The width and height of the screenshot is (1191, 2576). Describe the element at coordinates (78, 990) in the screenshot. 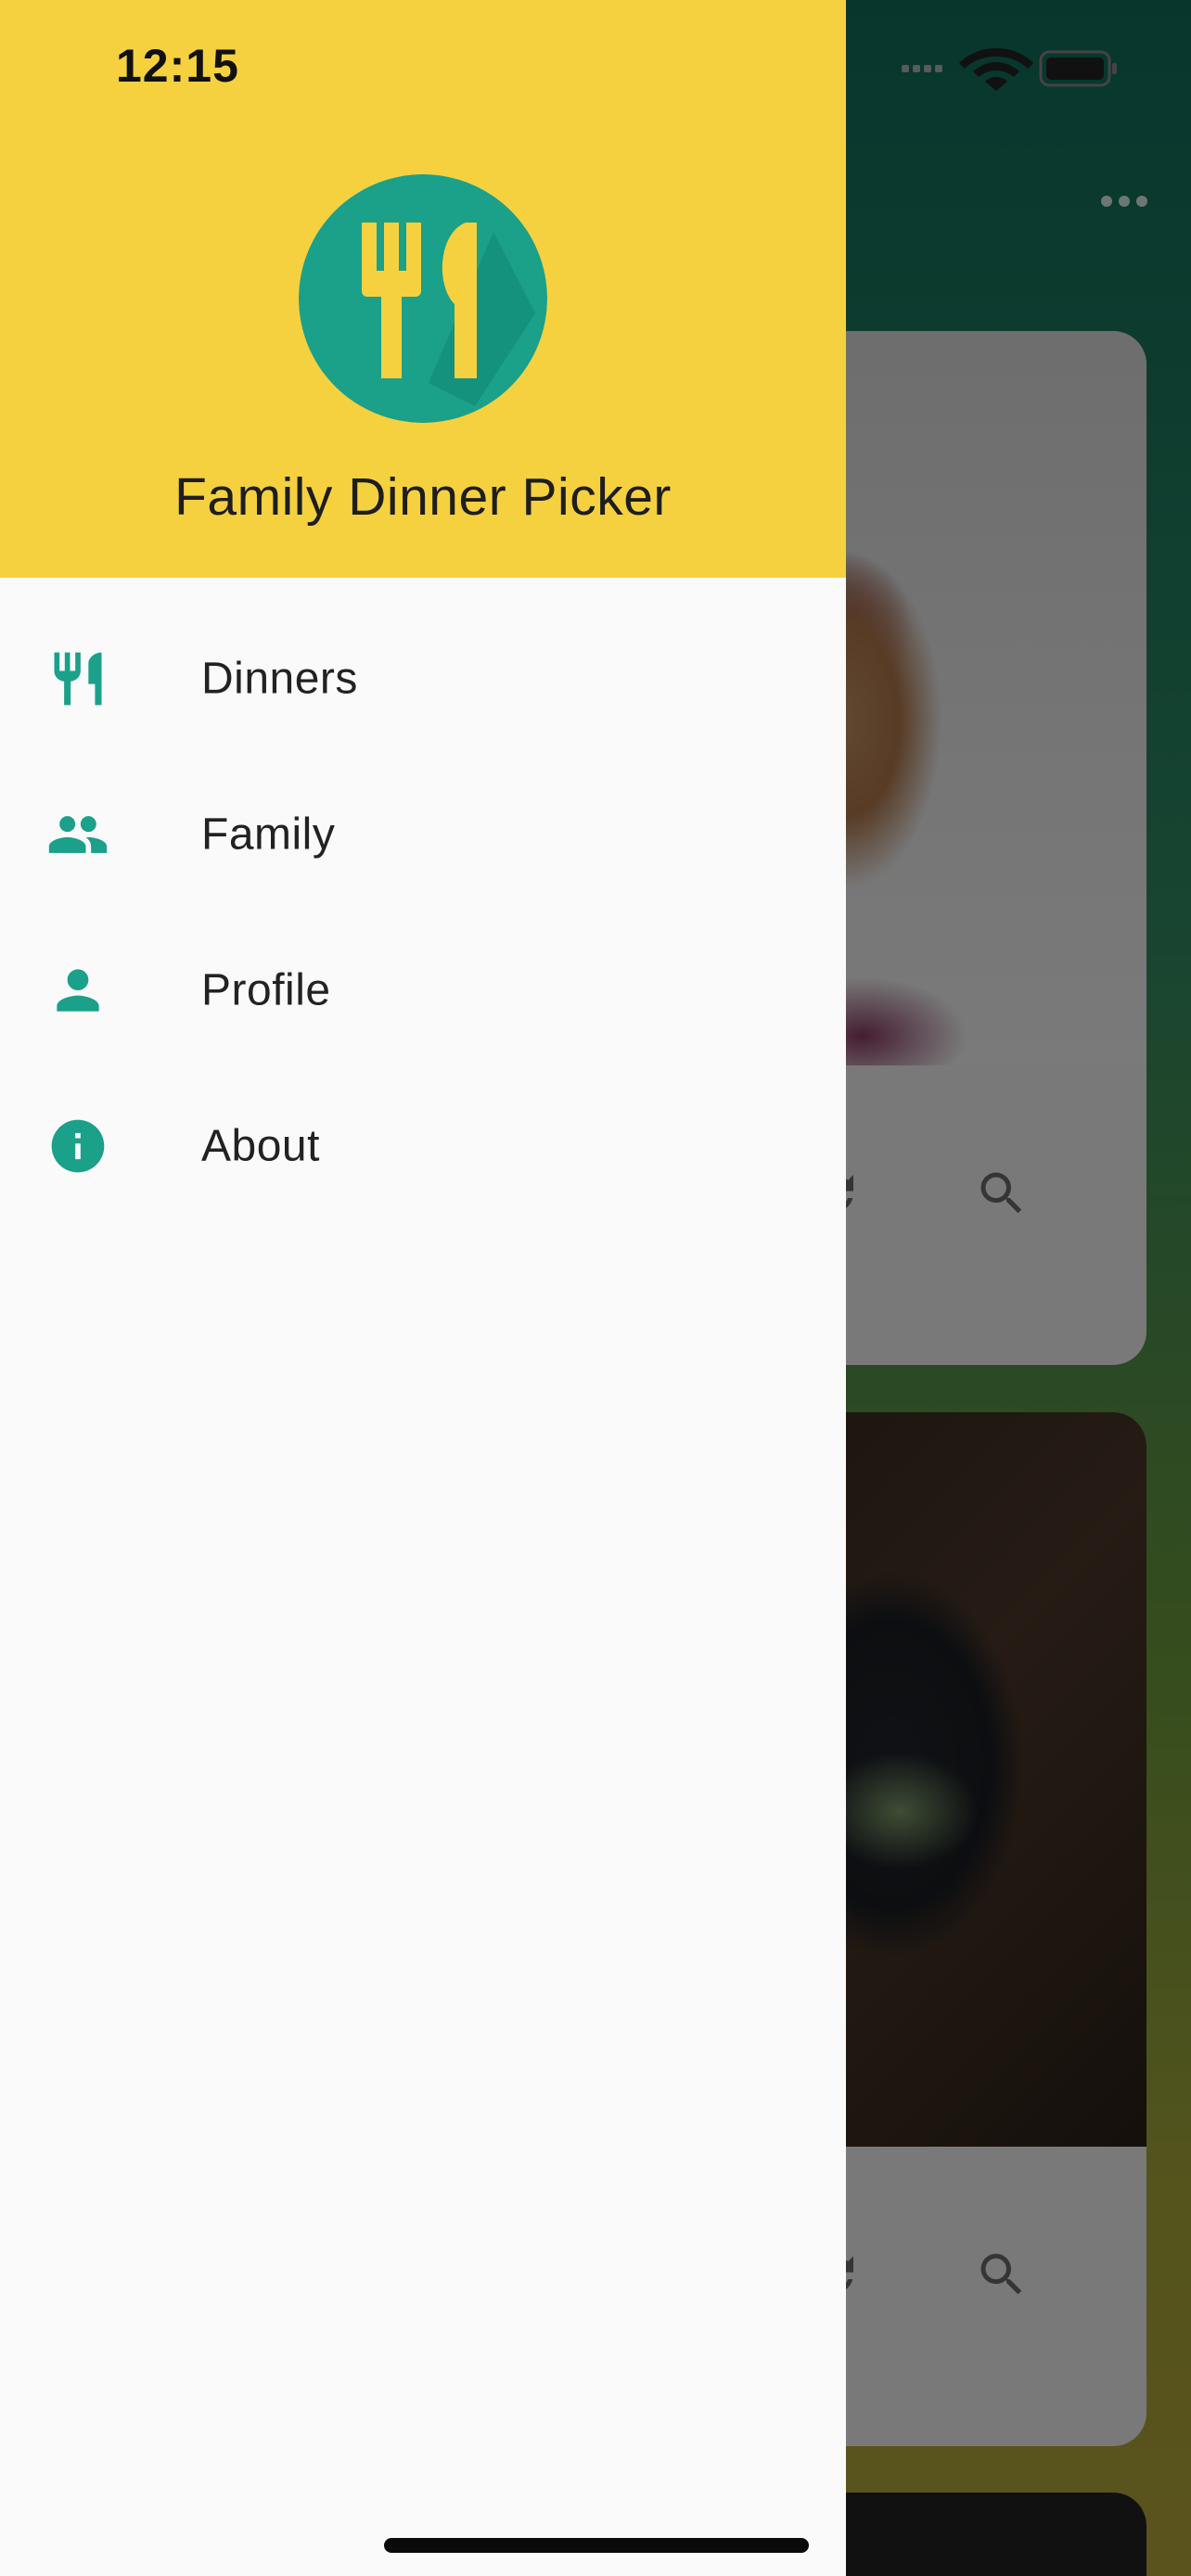

I see `person-icon` at that location.